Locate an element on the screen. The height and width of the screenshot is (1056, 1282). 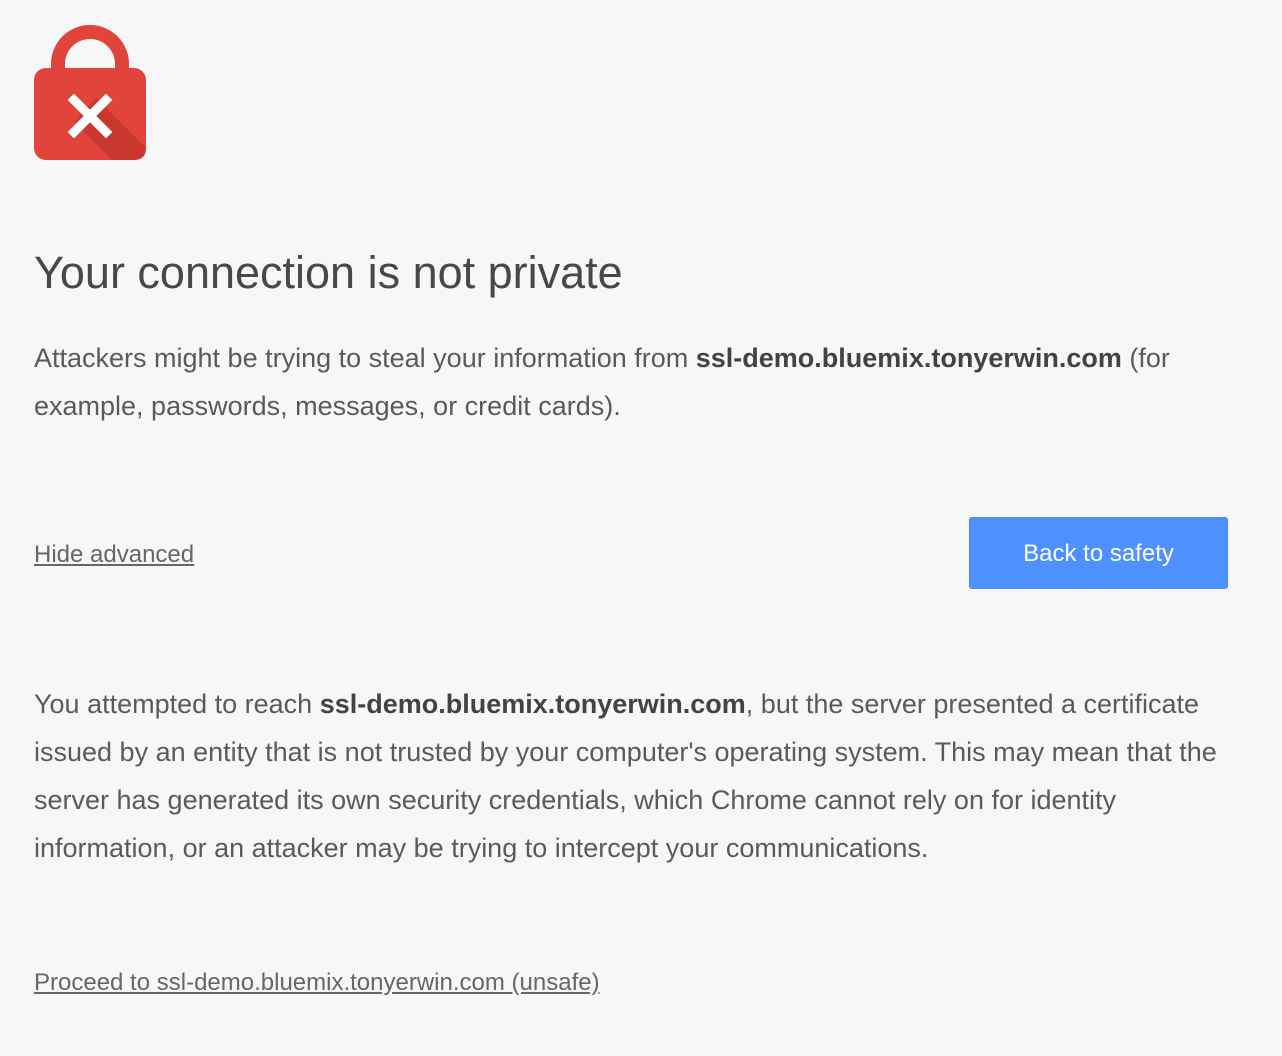
red-lock-error-icon is located at coordinates (90, 92).